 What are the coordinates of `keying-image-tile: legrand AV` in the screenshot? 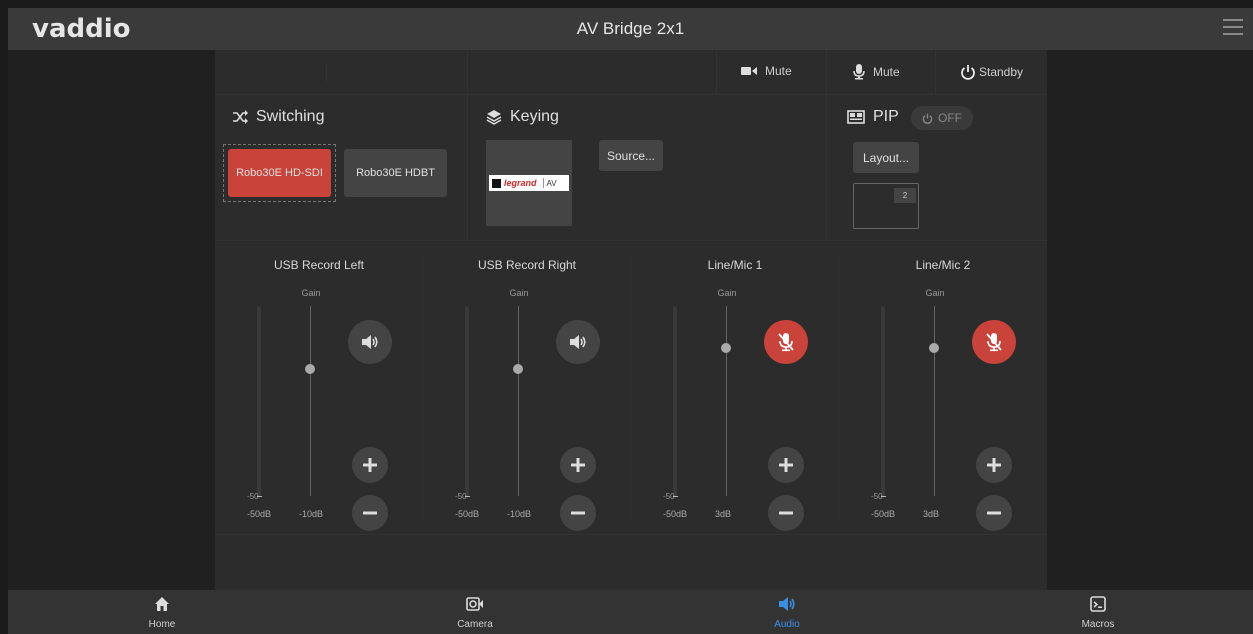 It's located at (529, 183).